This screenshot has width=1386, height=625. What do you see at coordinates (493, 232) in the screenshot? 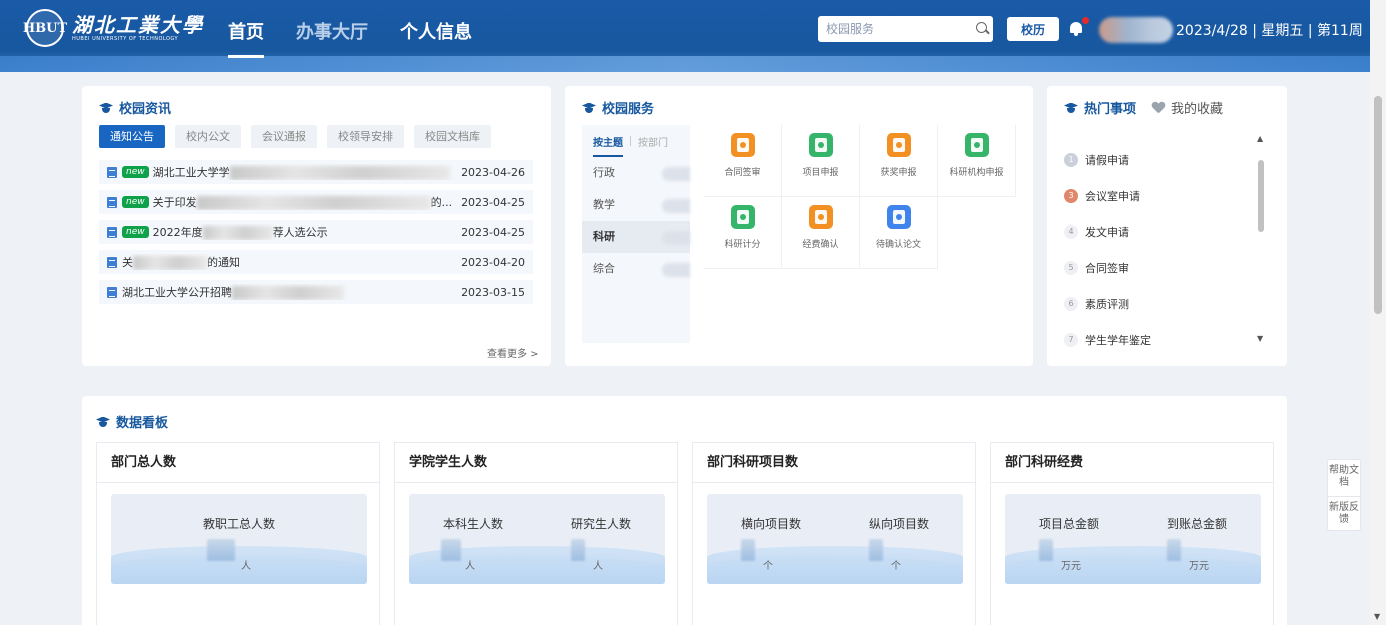
I see `news-item-date: 2023-04-25` at bounding box center [493, 232].